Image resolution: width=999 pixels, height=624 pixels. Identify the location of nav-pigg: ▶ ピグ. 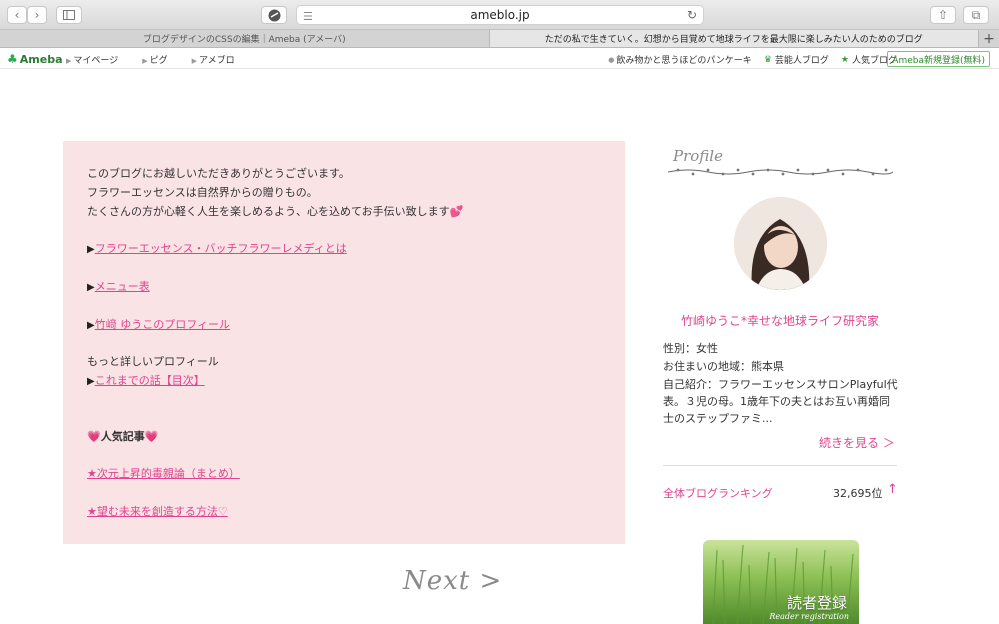
(160, 59).